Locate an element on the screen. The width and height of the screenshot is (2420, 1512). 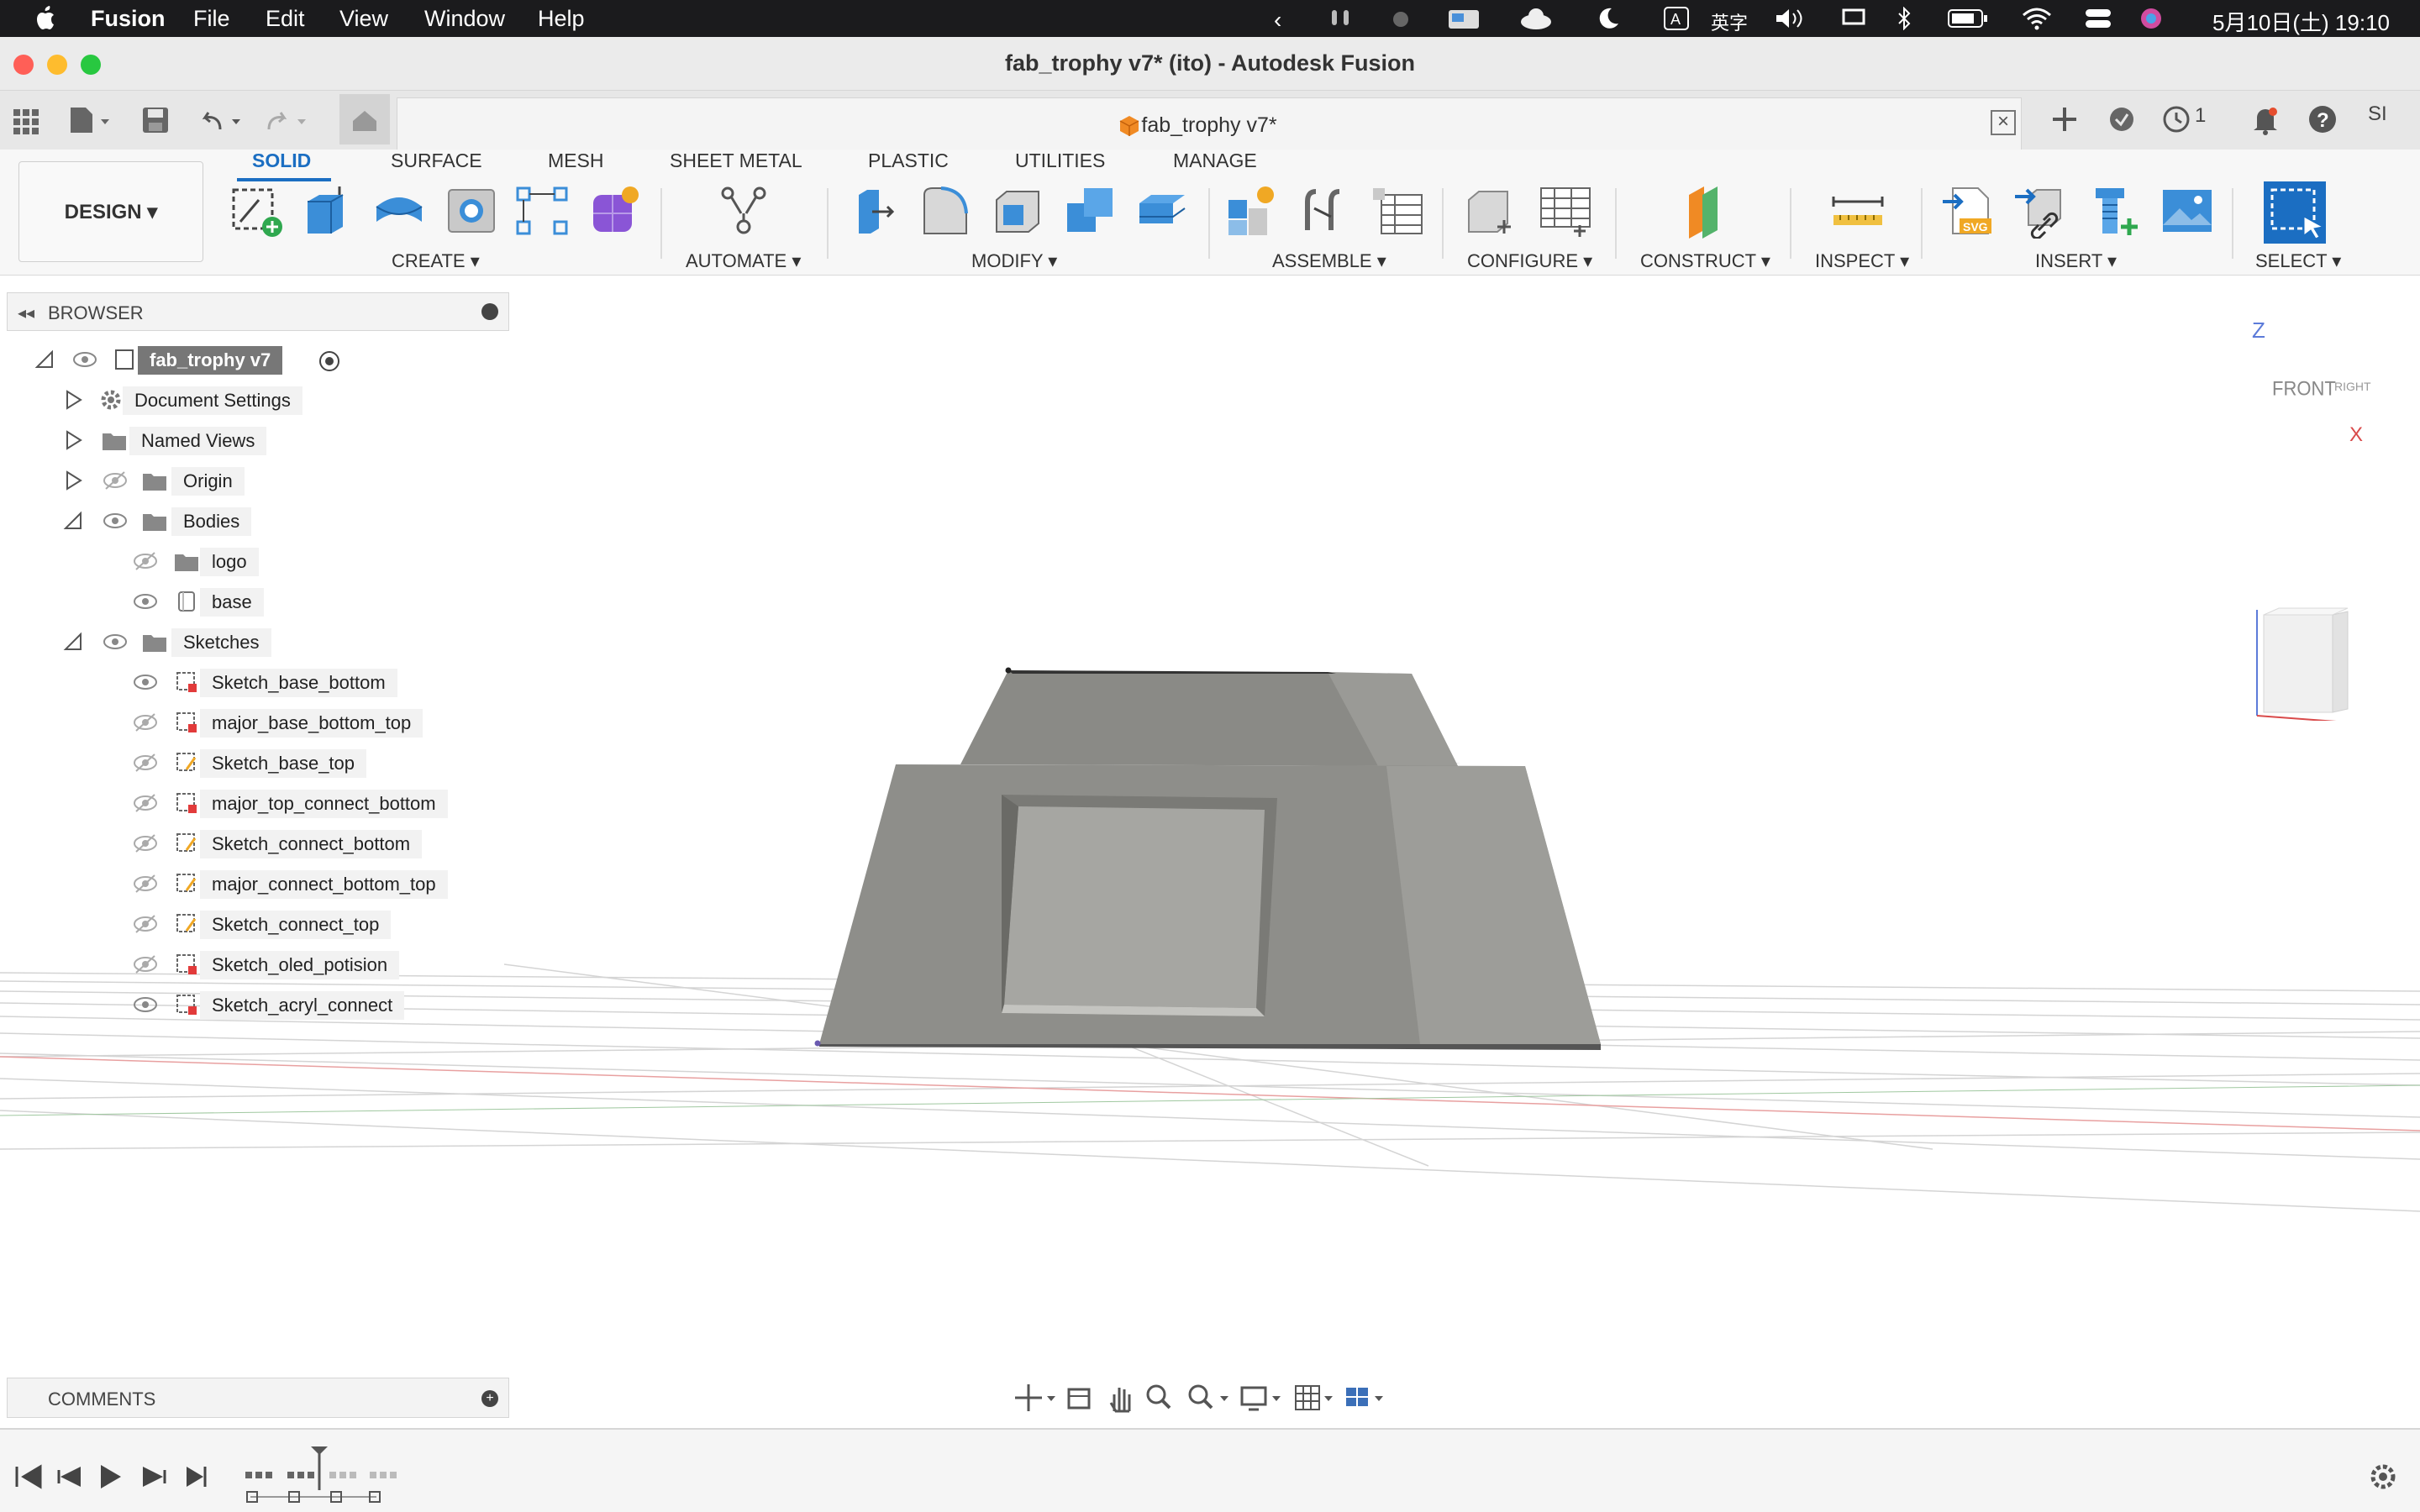
display-icon is located at coordinates (1464, 19).